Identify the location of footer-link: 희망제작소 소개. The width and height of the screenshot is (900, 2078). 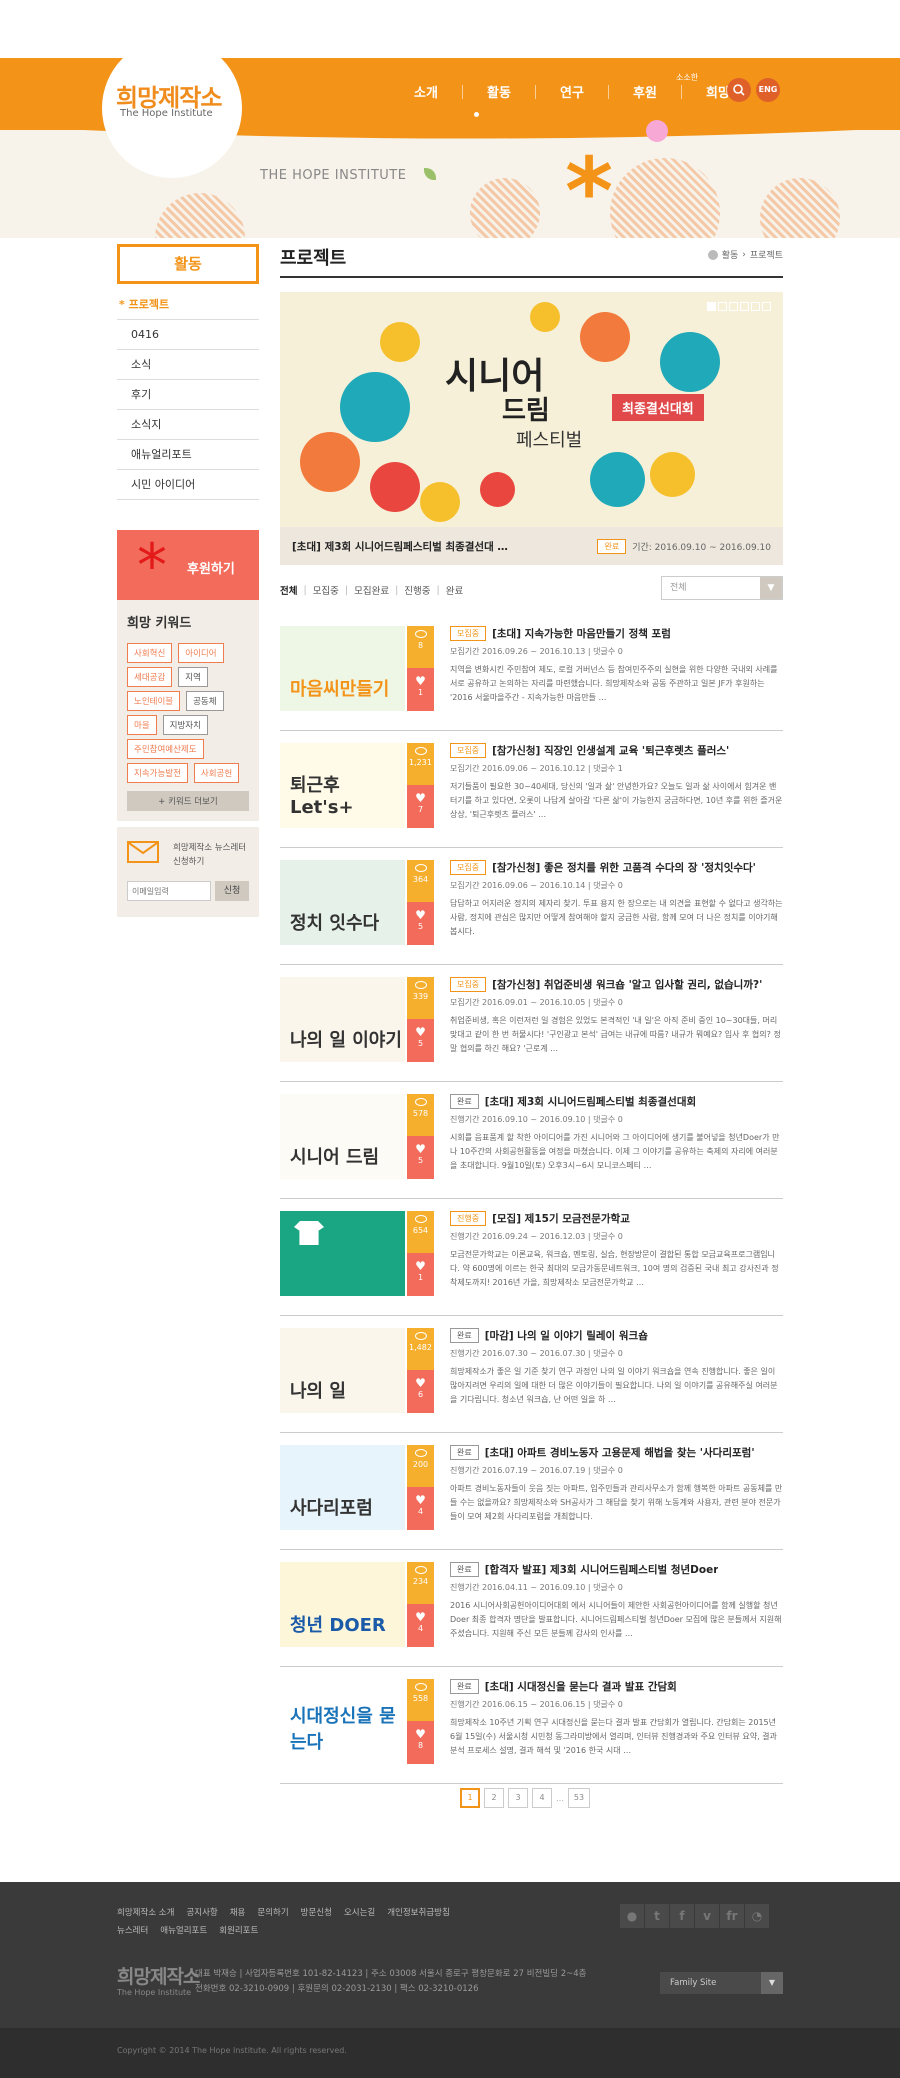
(145, 1912).